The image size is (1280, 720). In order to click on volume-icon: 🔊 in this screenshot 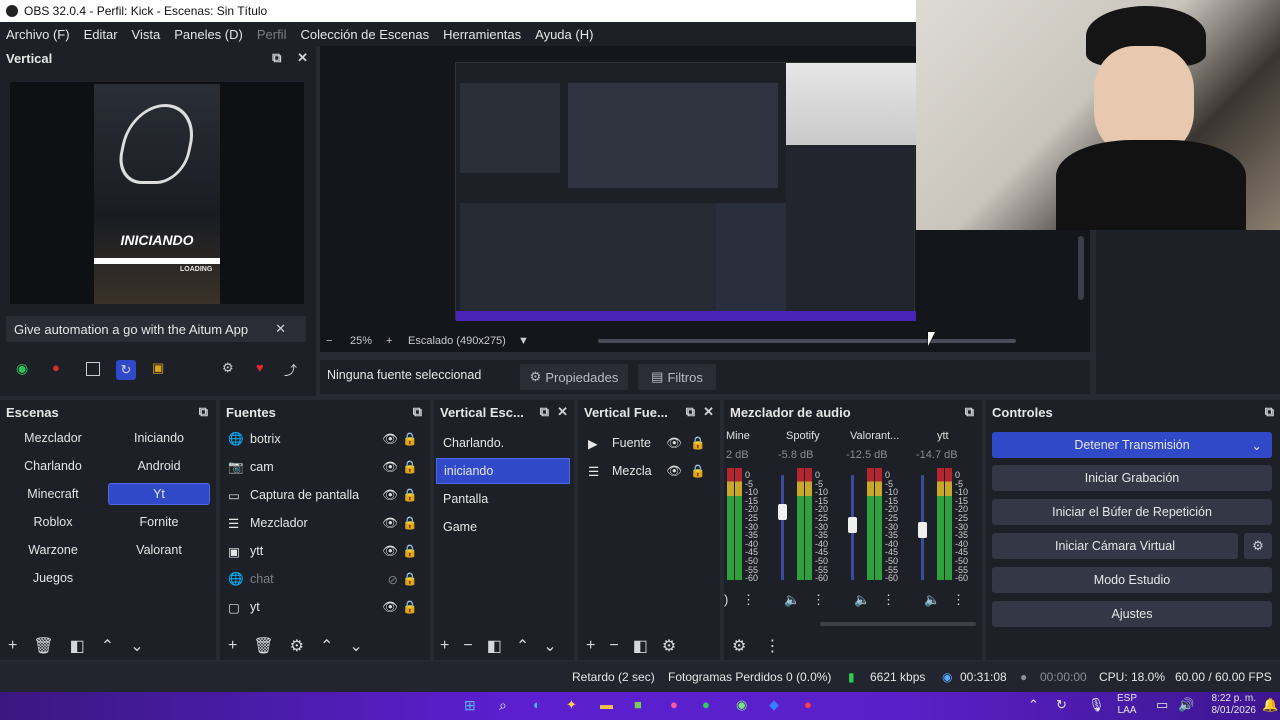, I will do `click(1186, 705)`.